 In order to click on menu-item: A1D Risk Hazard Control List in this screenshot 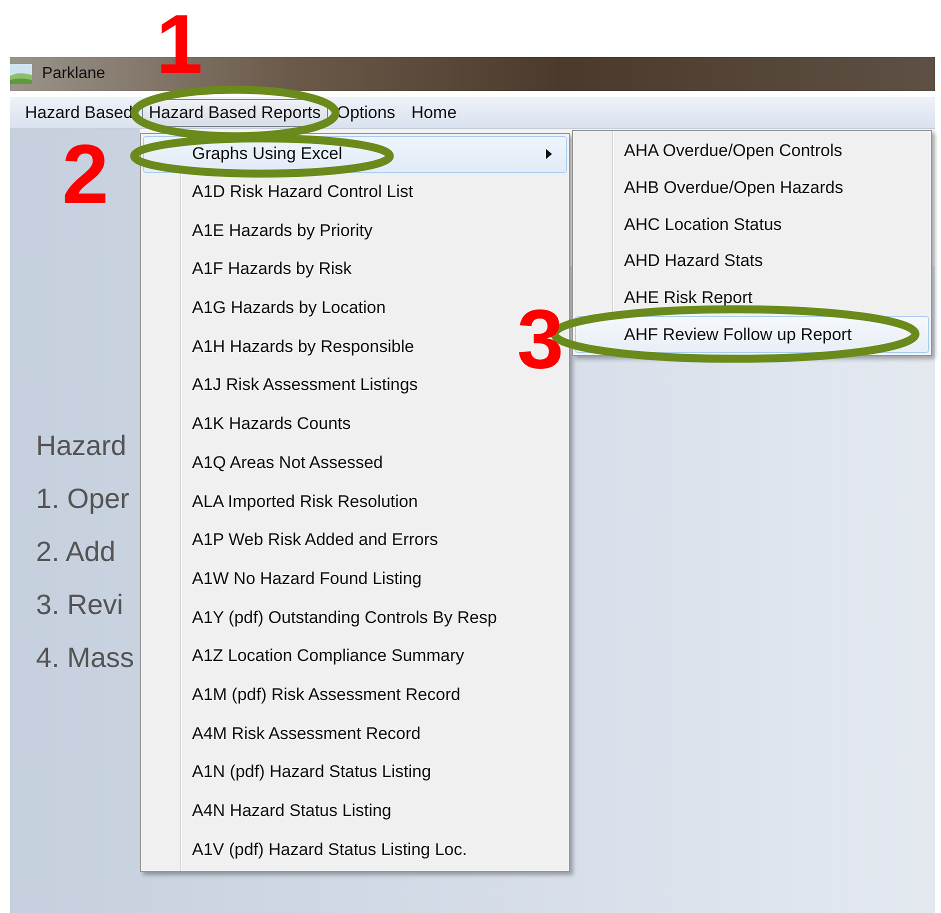, I will do `click(285, 192)`.